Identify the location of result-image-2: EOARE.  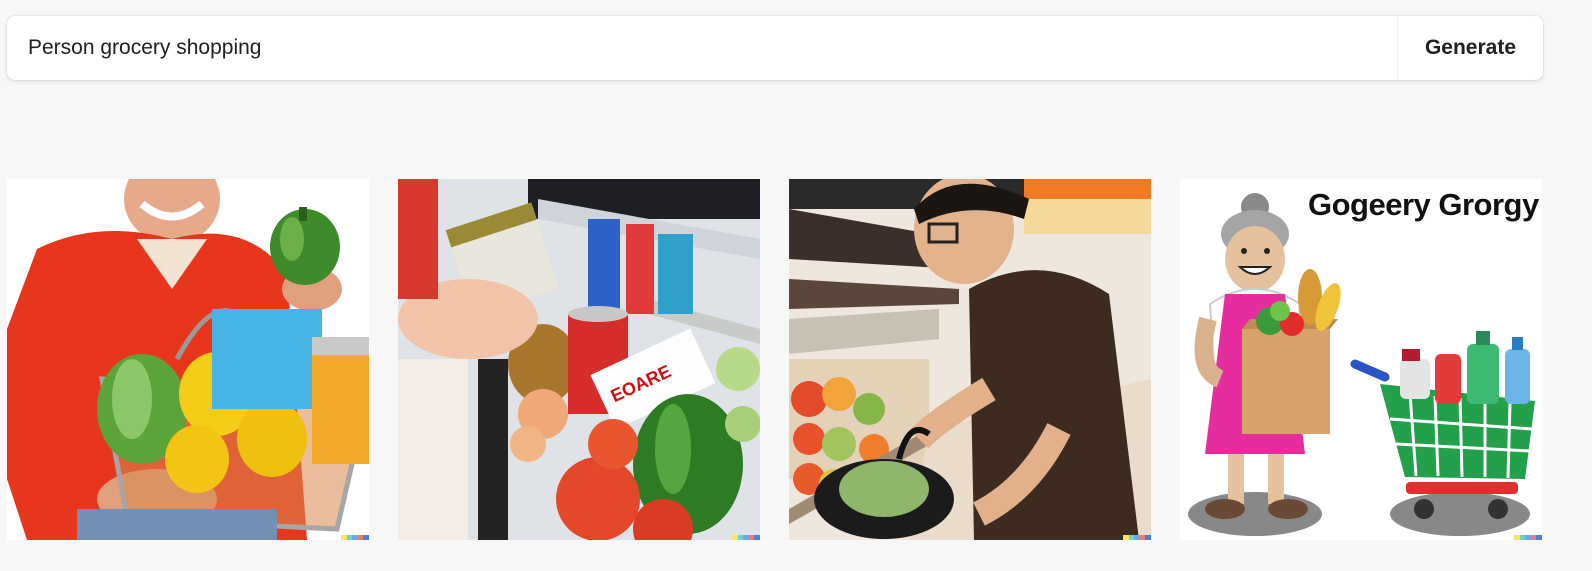
(579, 359).